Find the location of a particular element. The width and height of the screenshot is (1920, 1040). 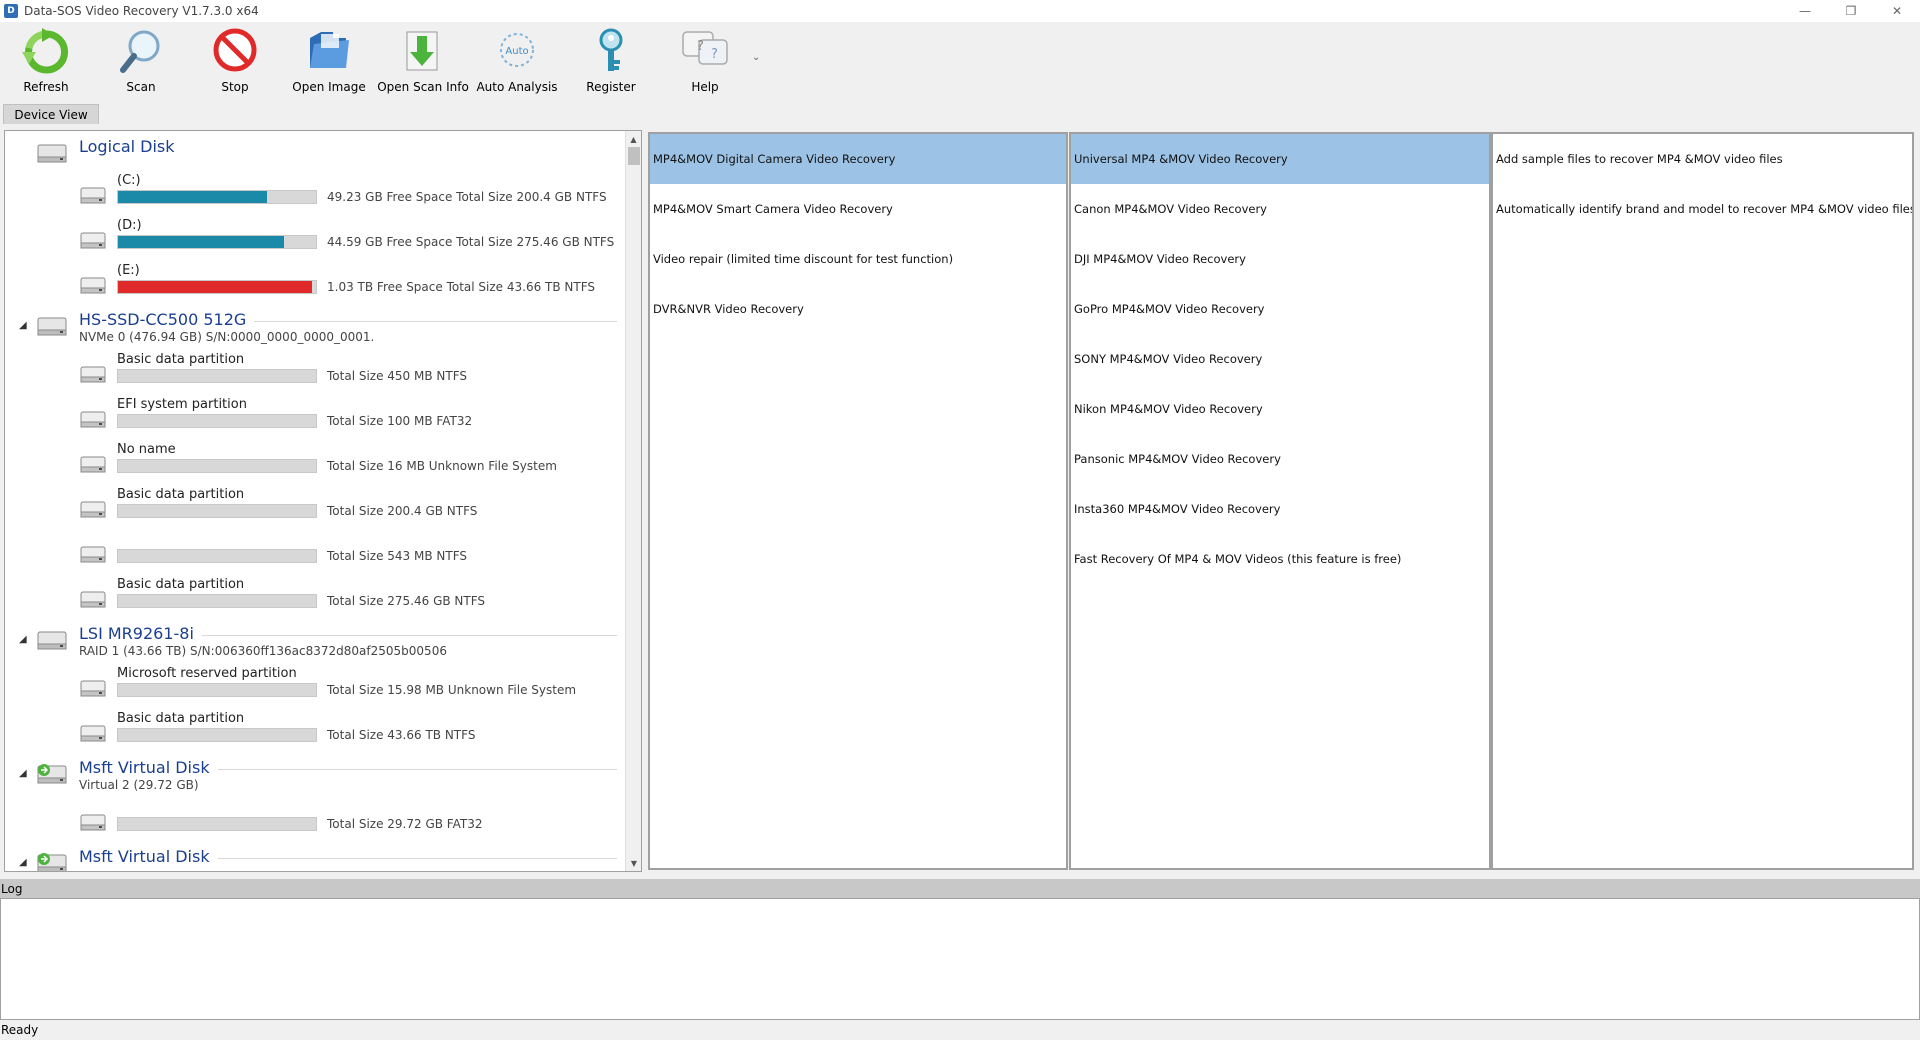

brand-item: Universal MP4 &MOV Video Recovery is located at coordinates (1280, 159).